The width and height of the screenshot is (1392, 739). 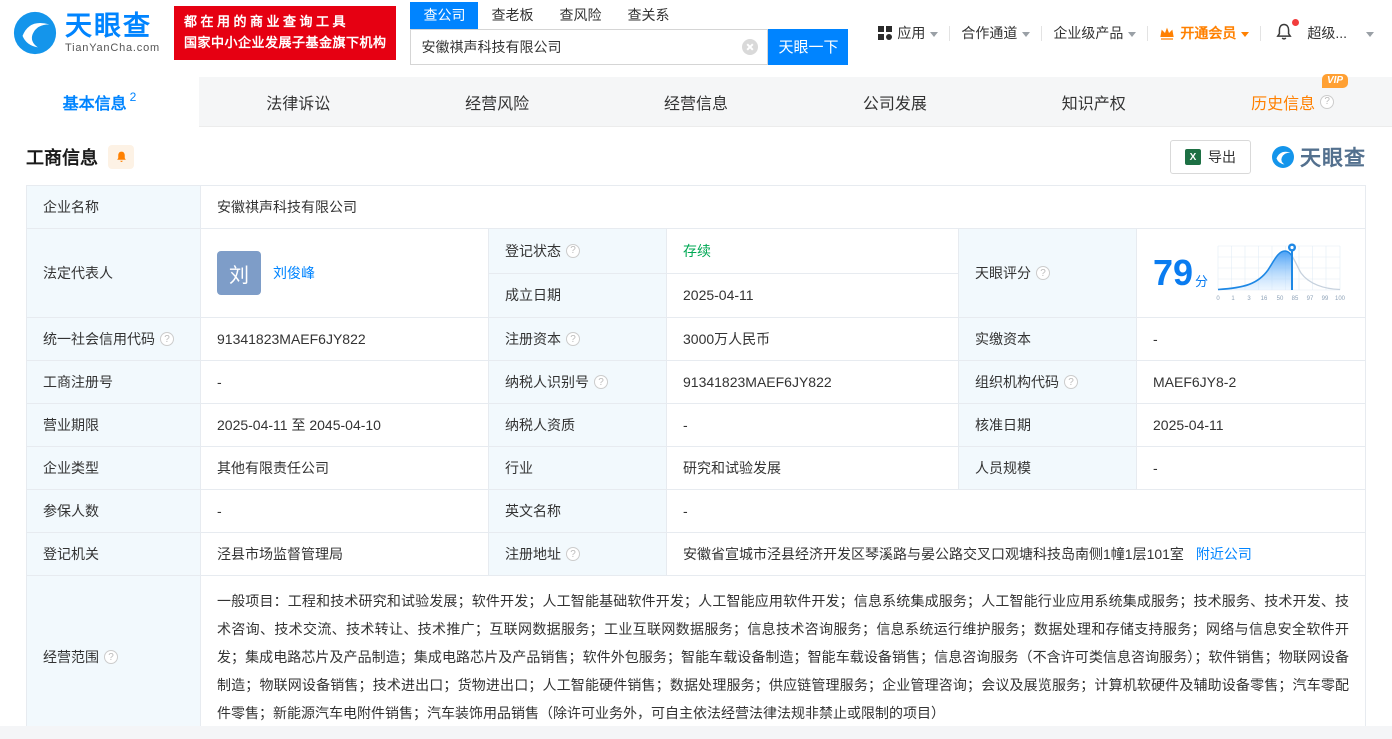 I want to click on field-label: 经营范围, so click(x=113, y=657).